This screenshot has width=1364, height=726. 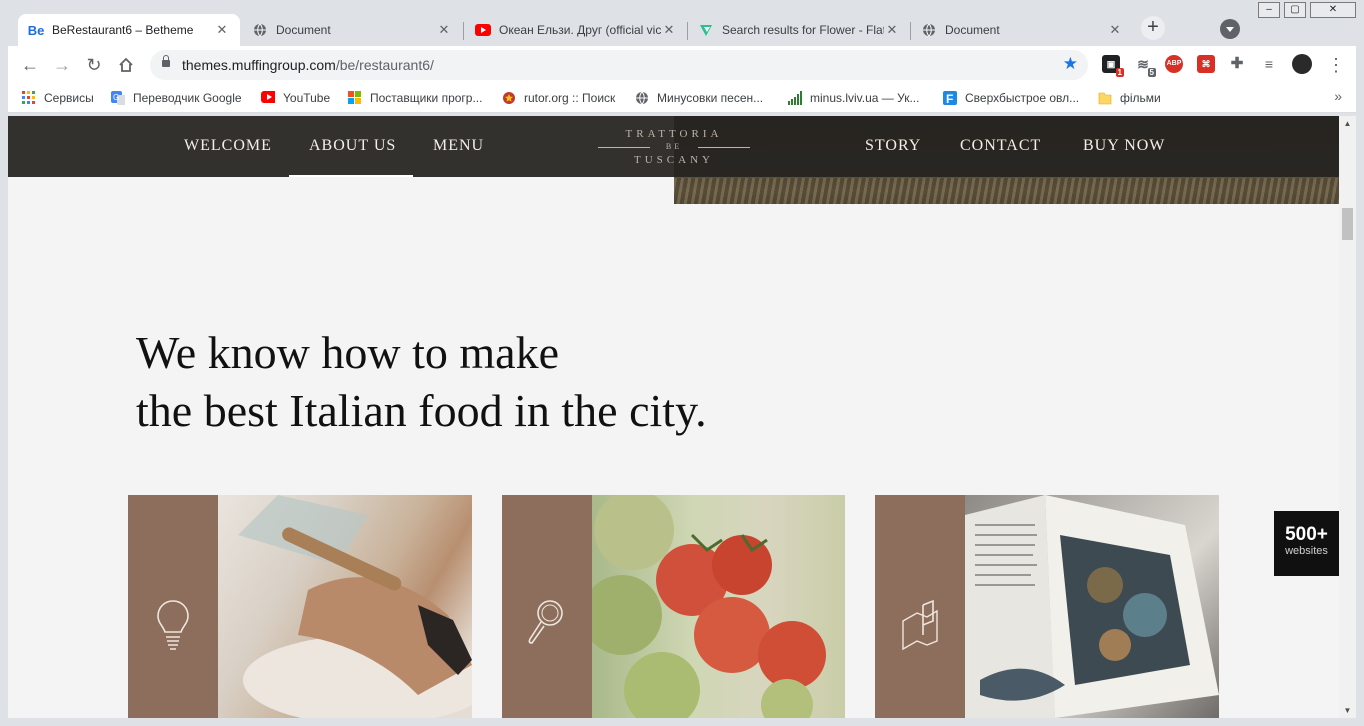 I want to click on logo-line-3: TUSCANY, so click(x=674, y=160).